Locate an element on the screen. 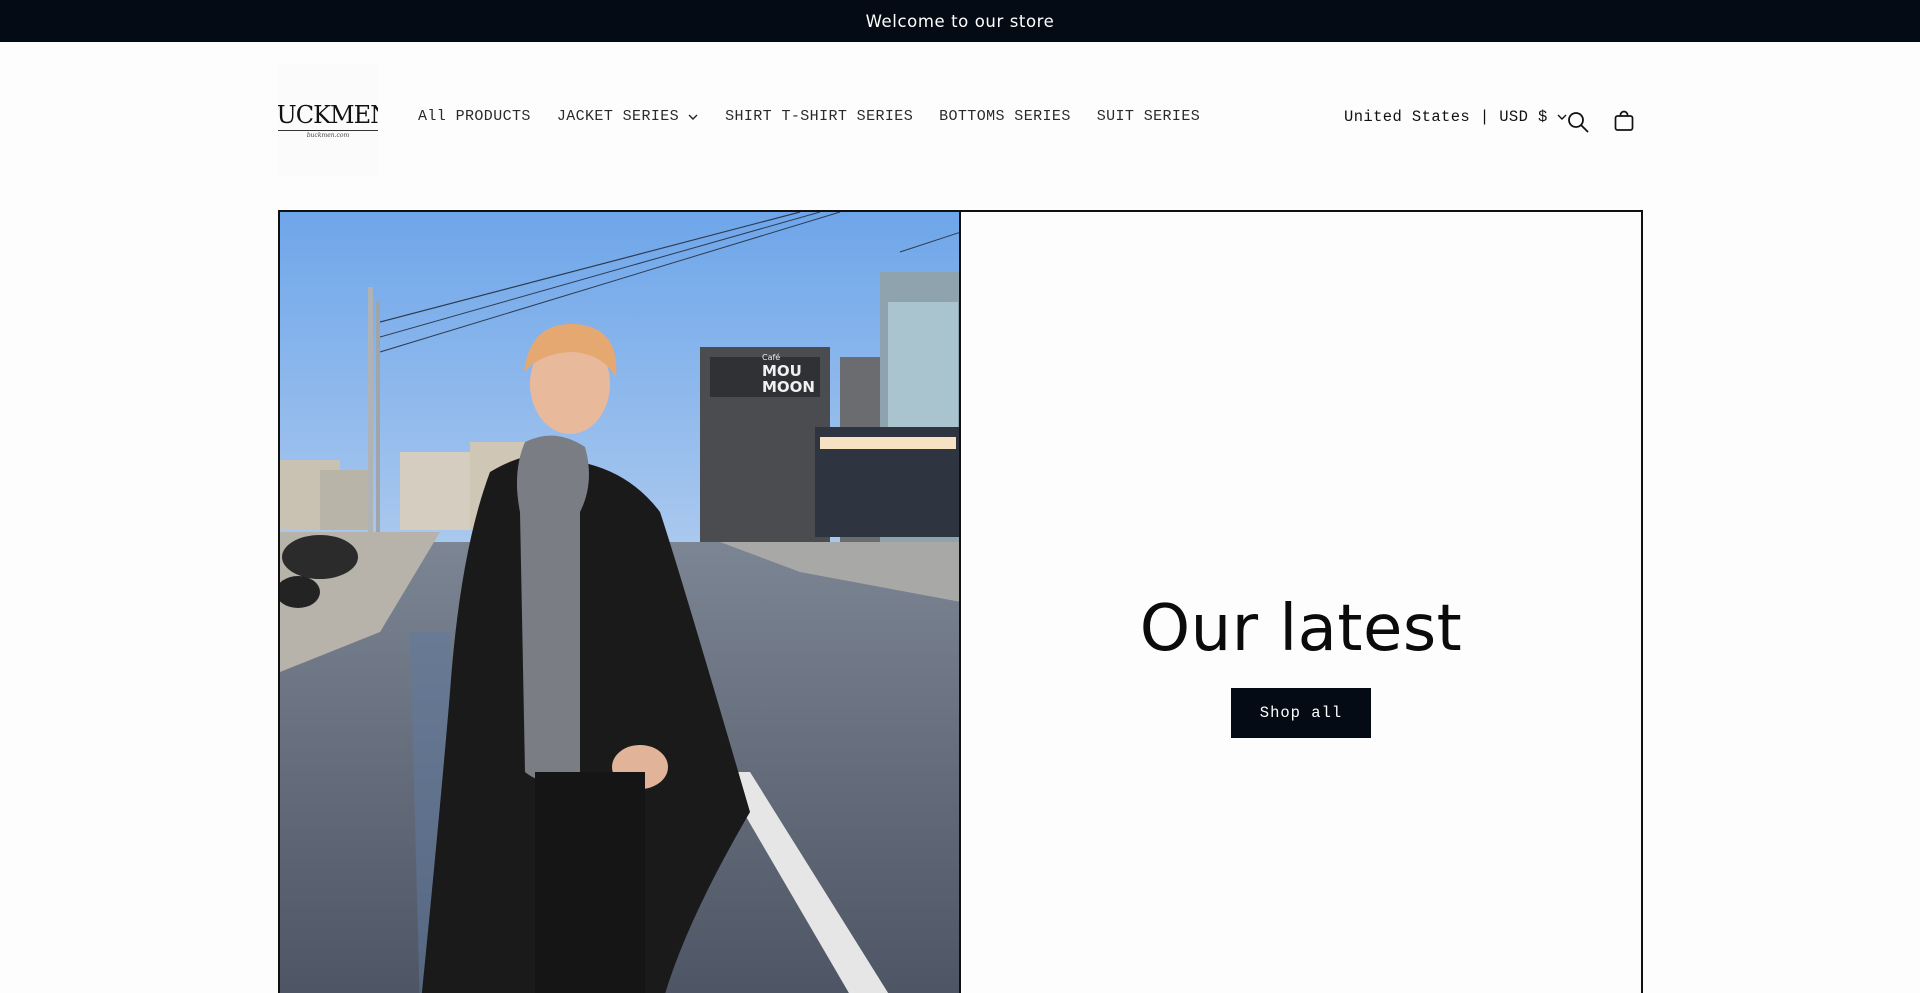 The height and width of the screenshot is (993, 1920). store-logo: BUCKMEN buckmen.com is located at coordinates (328, 120).